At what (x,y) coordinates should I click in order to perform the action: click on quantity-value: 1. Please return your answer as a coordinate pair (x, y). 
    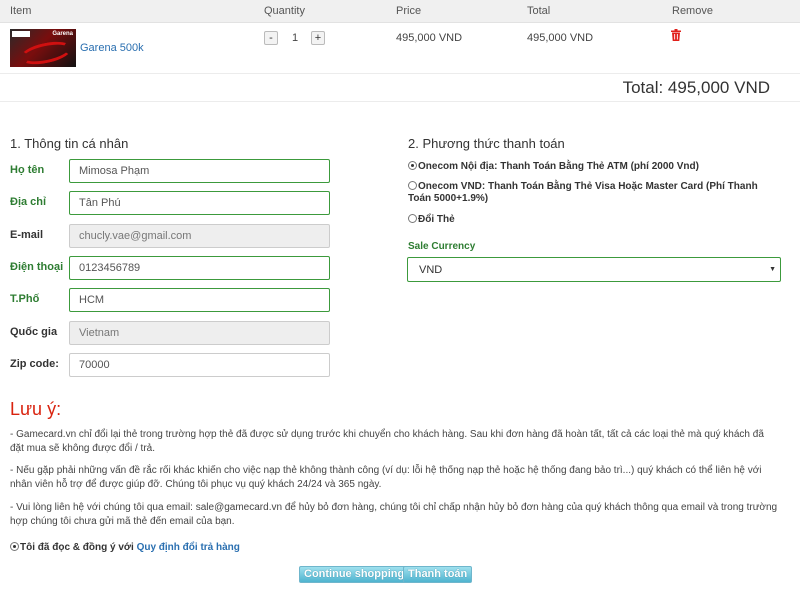
    Looking at the image, I should click on (295, 38).